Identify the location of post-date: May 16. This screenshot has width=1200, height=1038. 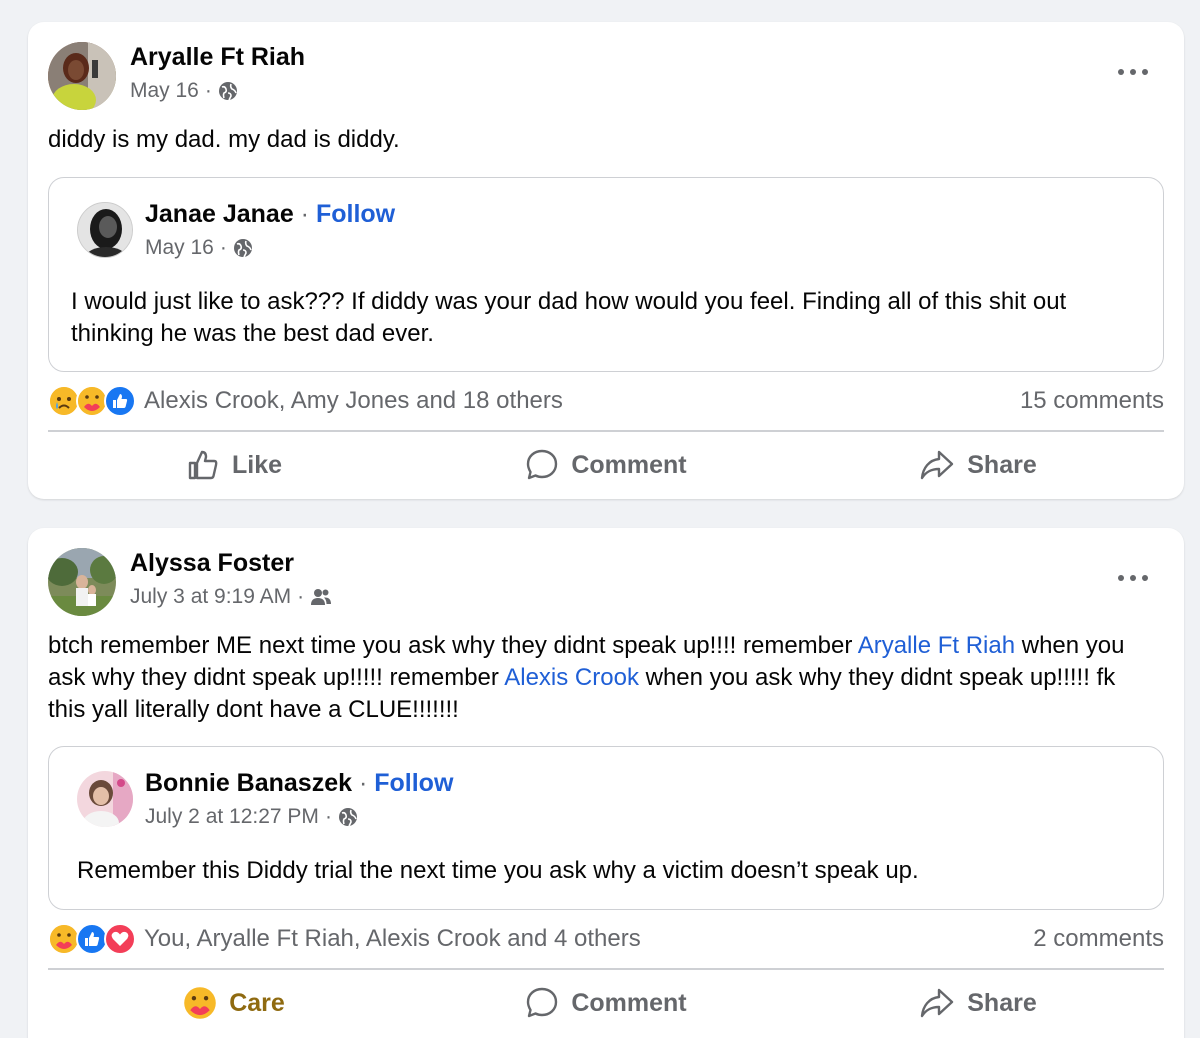
(164, 91).